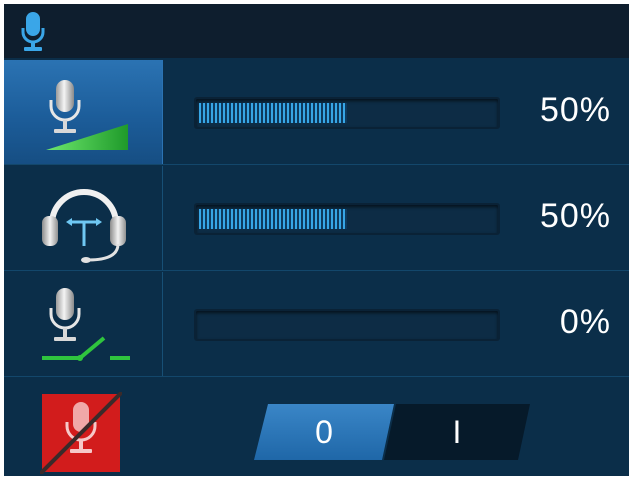 The image size is (633, 480). I want to click on microphone-gain-button, so click(83, 112).